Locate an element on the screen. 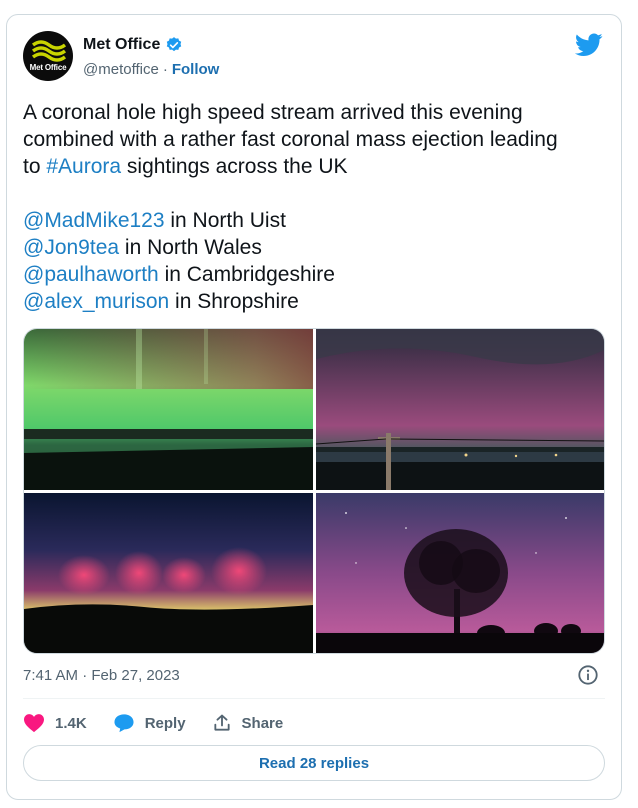 Image resolution: width=638 pixels, height=808 pixels. credit-line: @Jon9tea in North Wales is located at coordinates (318, 247).